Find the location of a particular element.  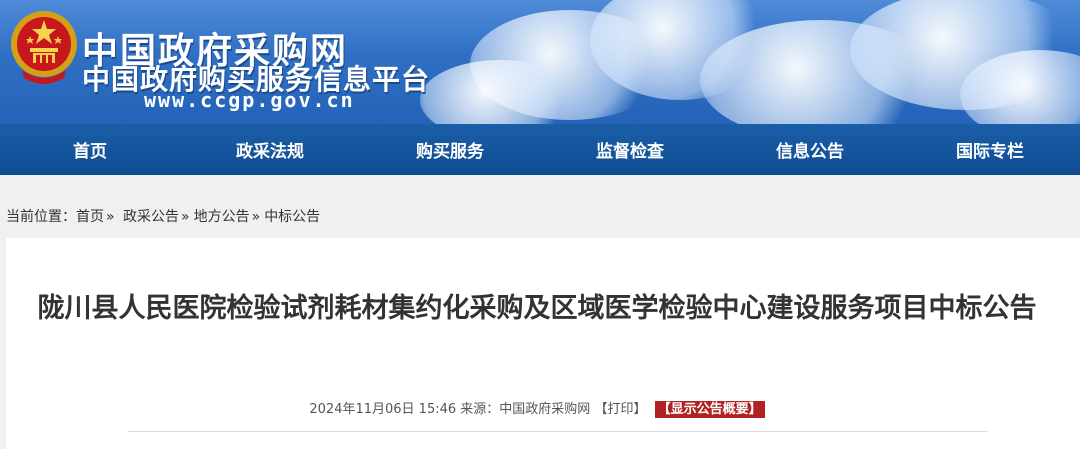

national-emblem-icon is located at coordinates (44, 47).